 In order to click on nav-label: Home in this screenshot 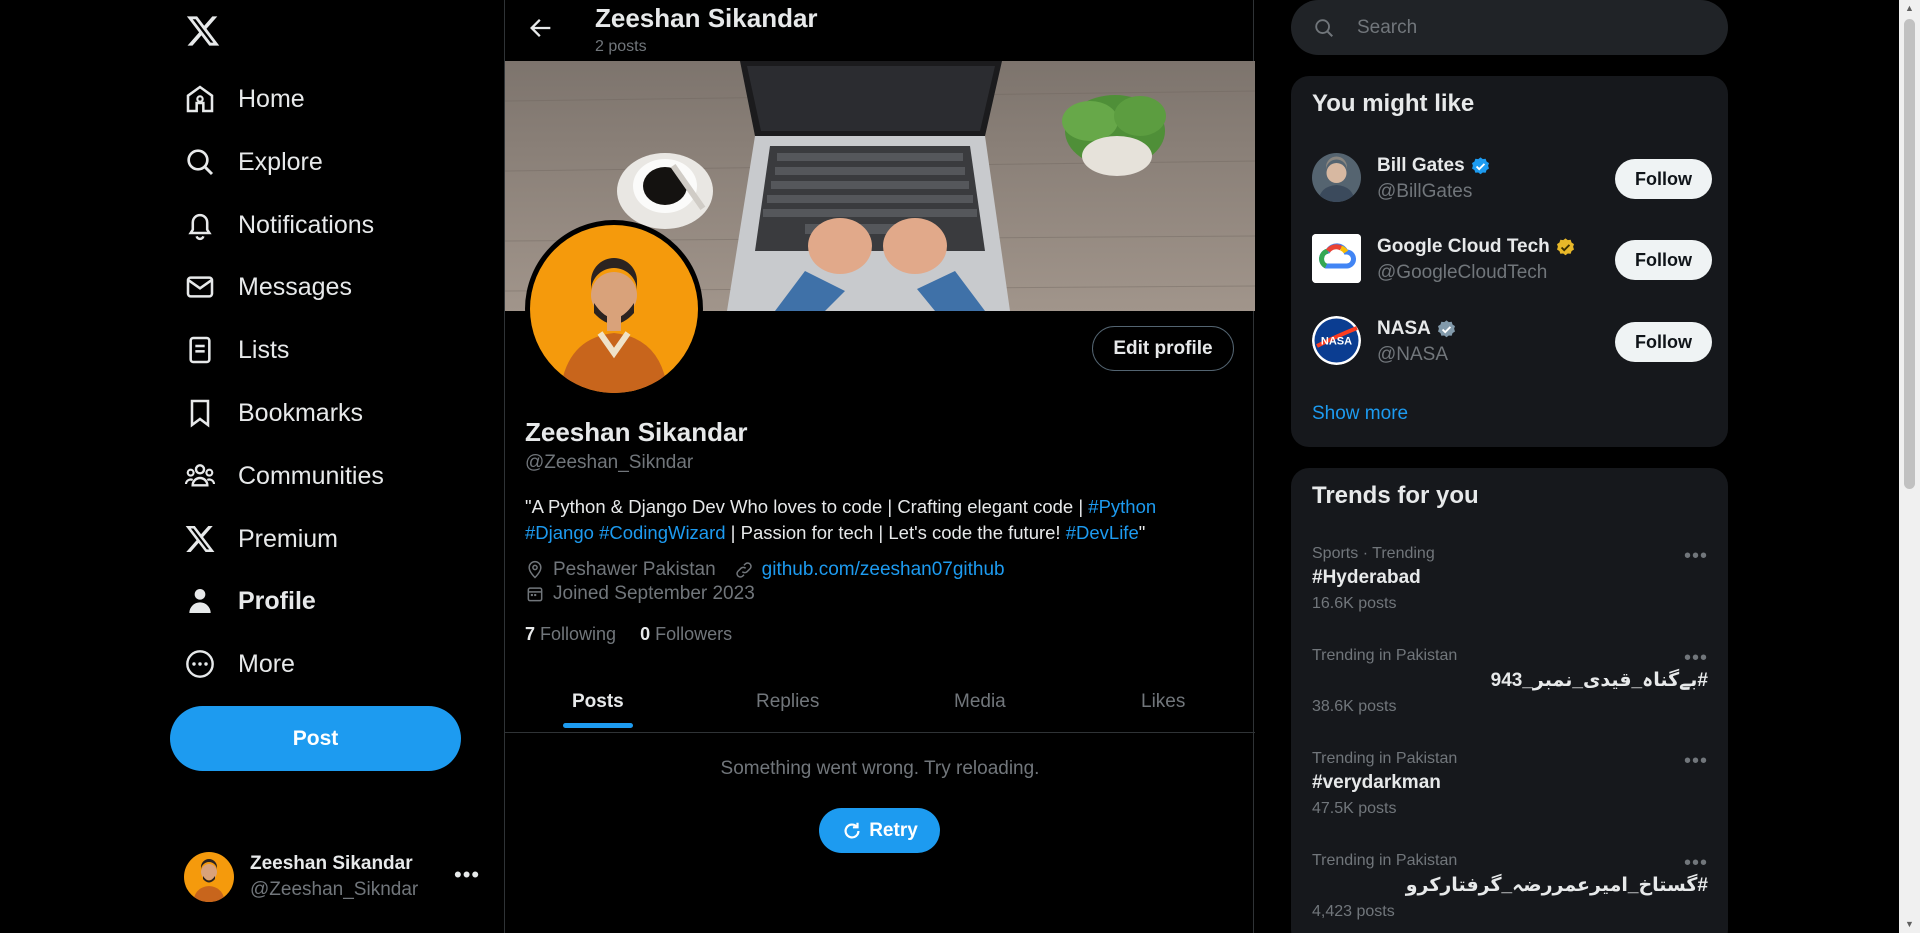, I will do `click(271, 98)`.